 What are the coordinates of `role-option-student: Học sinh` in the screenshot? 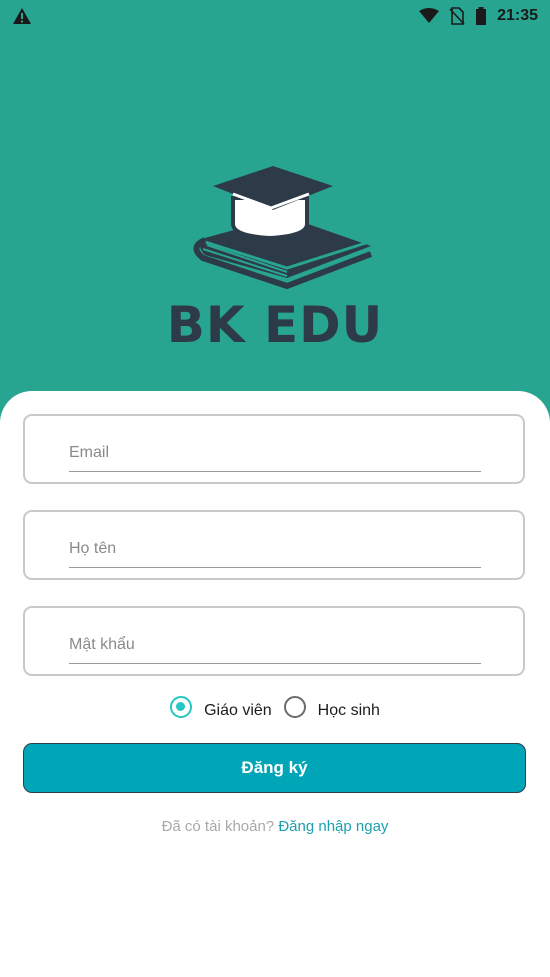 It's located at (331, 707).